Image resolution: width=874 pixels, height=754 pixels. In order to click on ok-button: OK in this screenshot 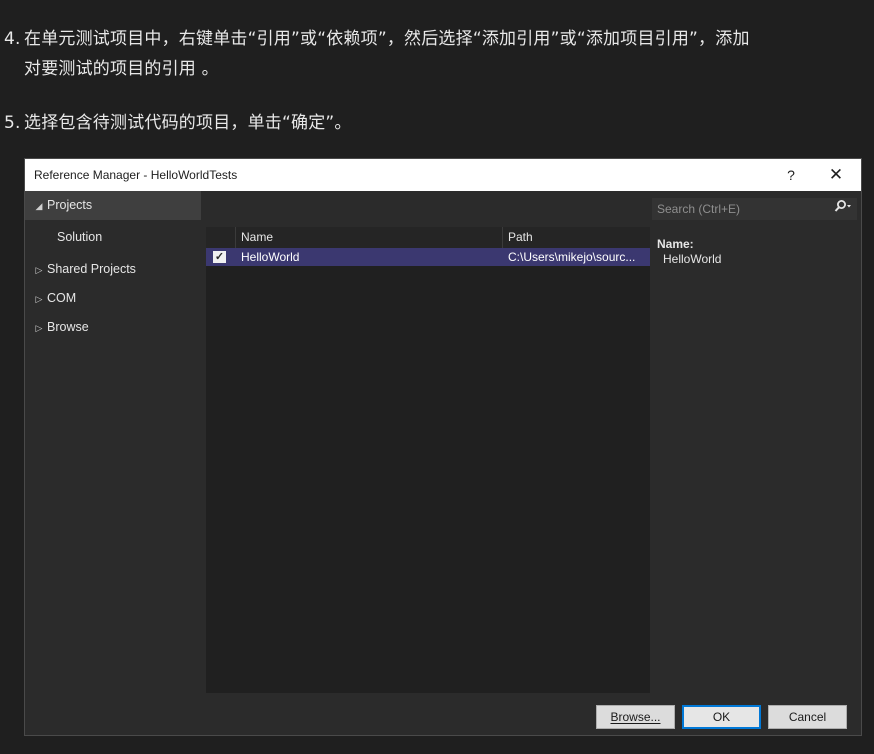, I will do `click(721, 717)`.